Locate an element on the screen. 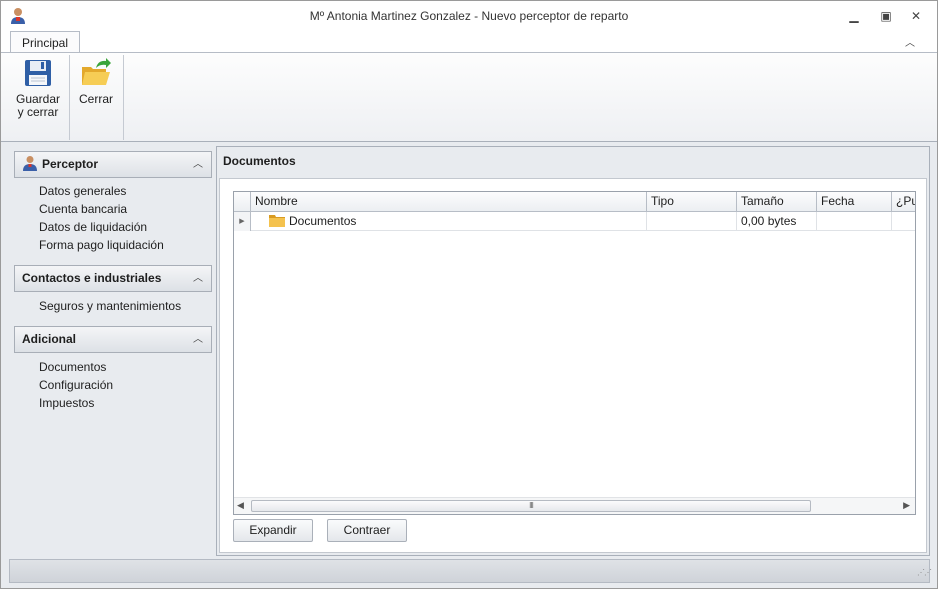 The width and height of the screenshot is (938, 589). nav-item-configuracion: Configuración is located at coordinates (76, 385).